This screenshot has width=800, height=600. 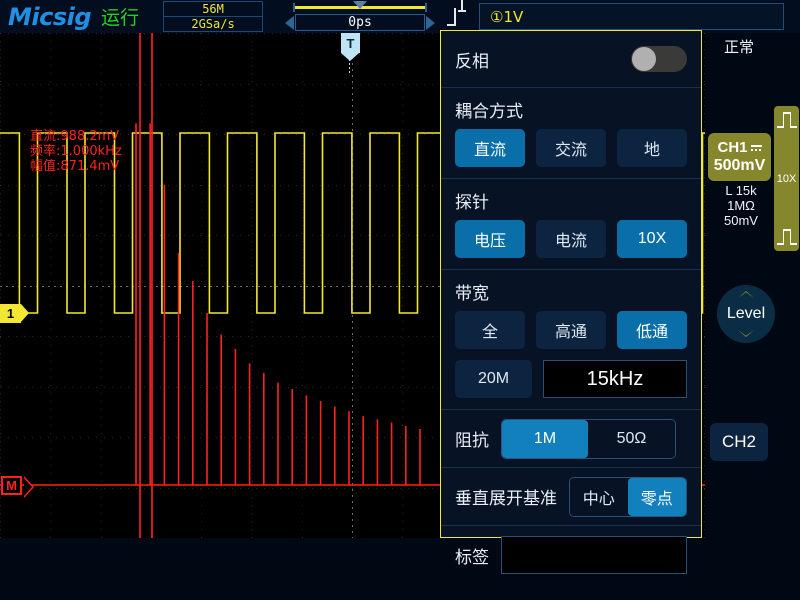 I want to click on channel2-button: CH2, so click(x=739, y=442).